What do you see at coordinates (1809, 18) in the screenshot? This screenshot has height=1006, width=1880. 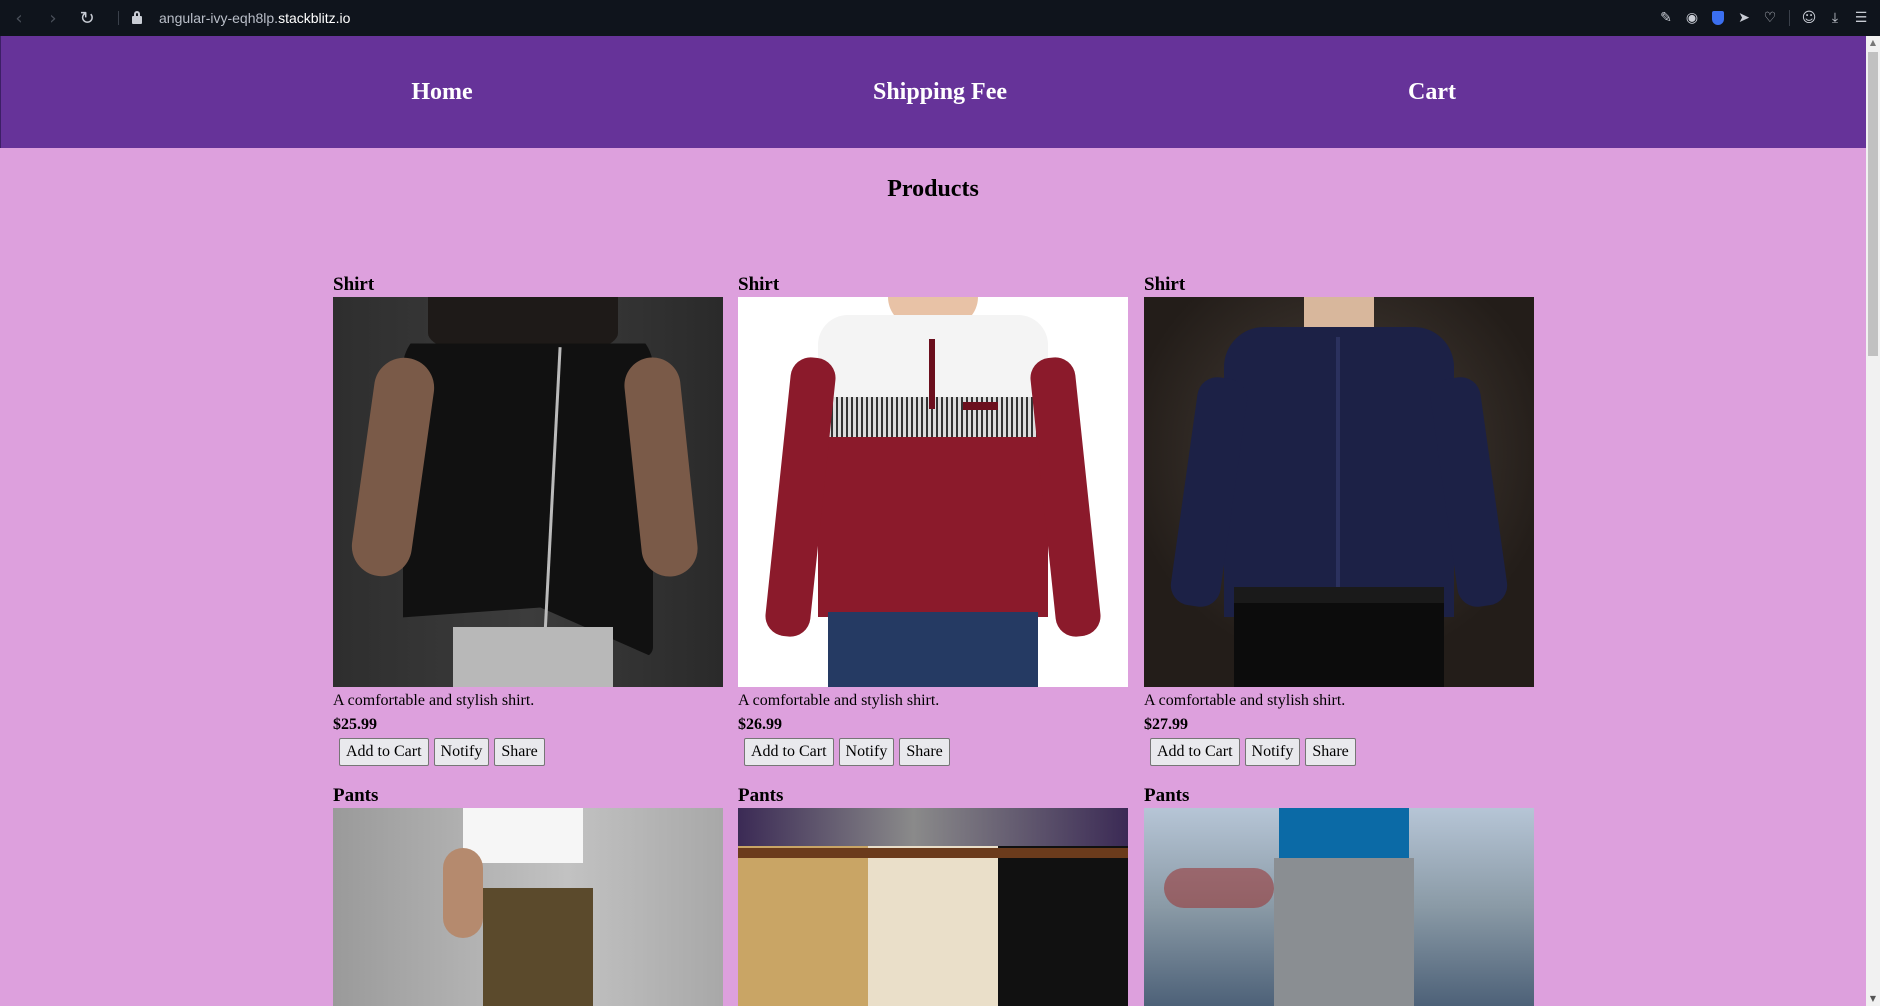 I see `profile-icon: ☺` at bounding box center [1809, 18].